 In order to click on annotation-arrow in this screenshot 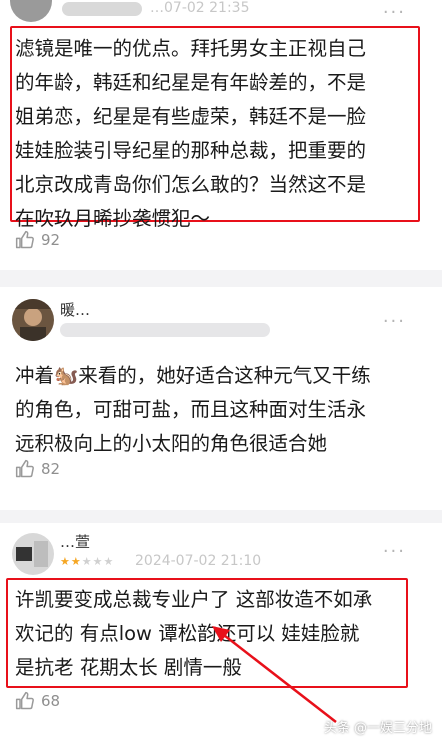, I will do `click(274, 674)`.